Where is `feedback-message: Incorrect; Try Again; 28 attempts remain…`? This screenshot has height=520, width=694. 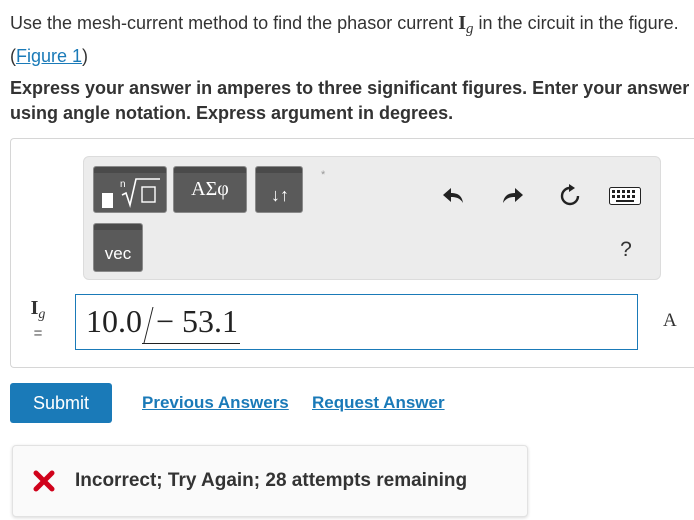 feedback-message: Incorrect; Try Again; 28 attempts remain… is located at coordinates (271, 480).